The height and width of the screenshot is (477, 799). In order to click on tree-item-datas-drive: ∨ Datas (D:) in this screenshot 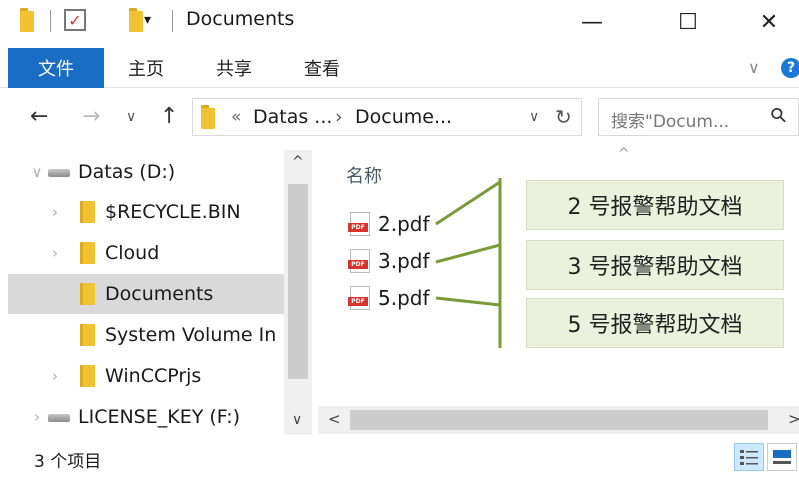, I will do `click(146, 172)`.